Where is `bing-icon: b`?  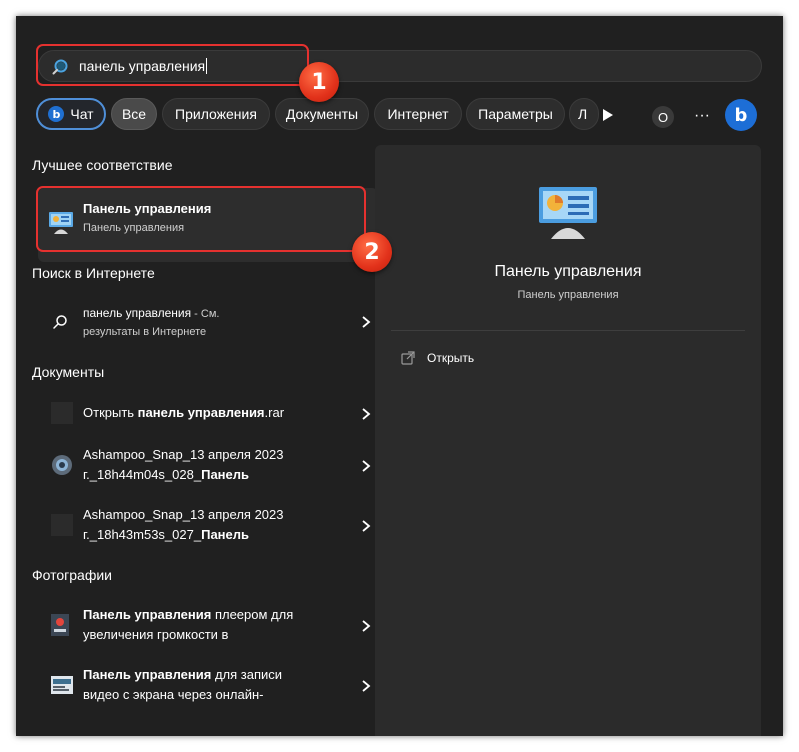
bing-icon: b is located at coordinates (56, 114).